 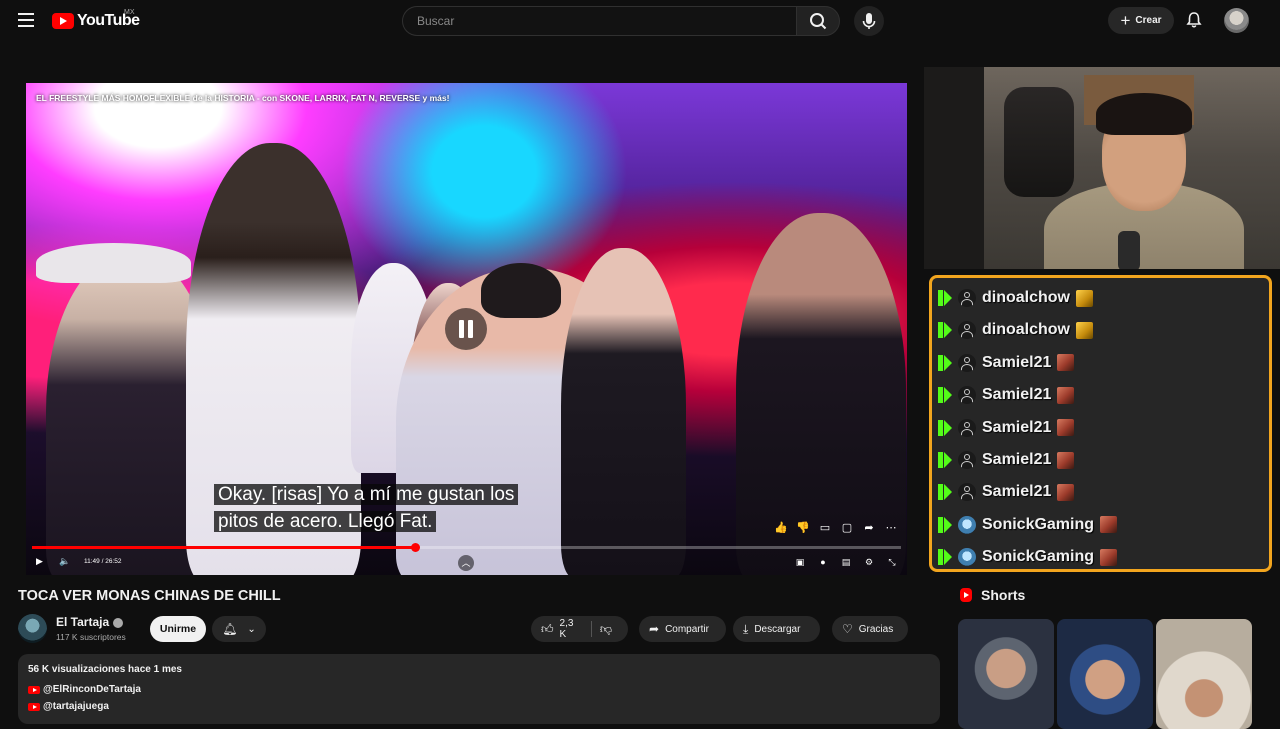 I want to click on like-dislike-group: 👍︎ 2,3 K 👎︎, so click(x=579, y=629).